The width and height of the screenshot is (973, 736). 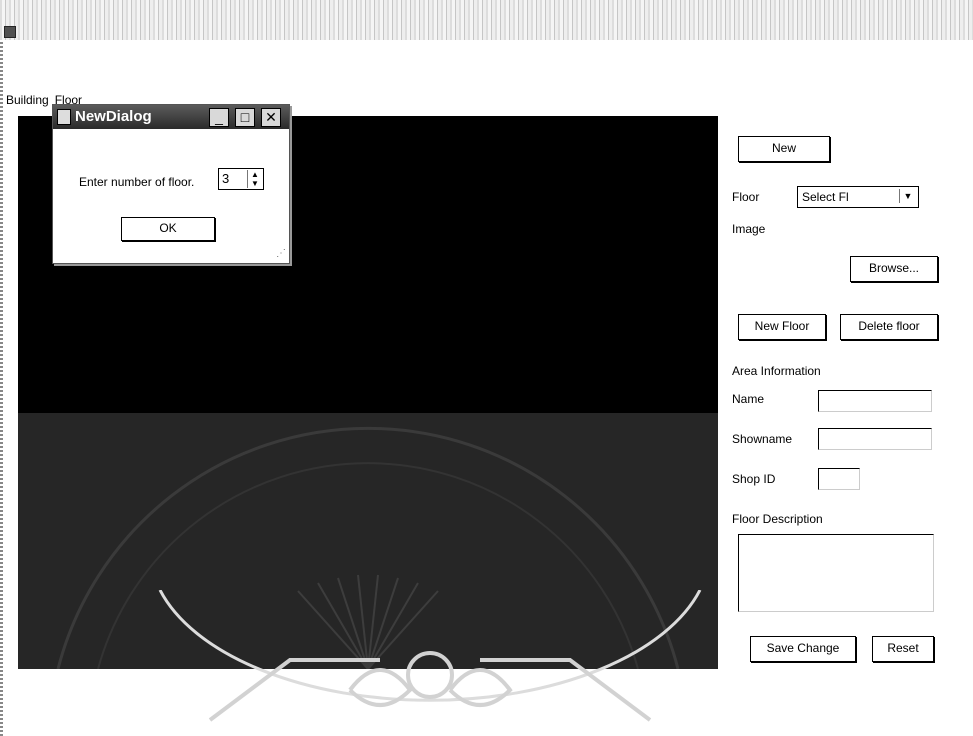 What do you see at coordinates (777, 519) in the screenshot?
I see `floor-description-label: Floor Description` at bounding box center [777, 519].